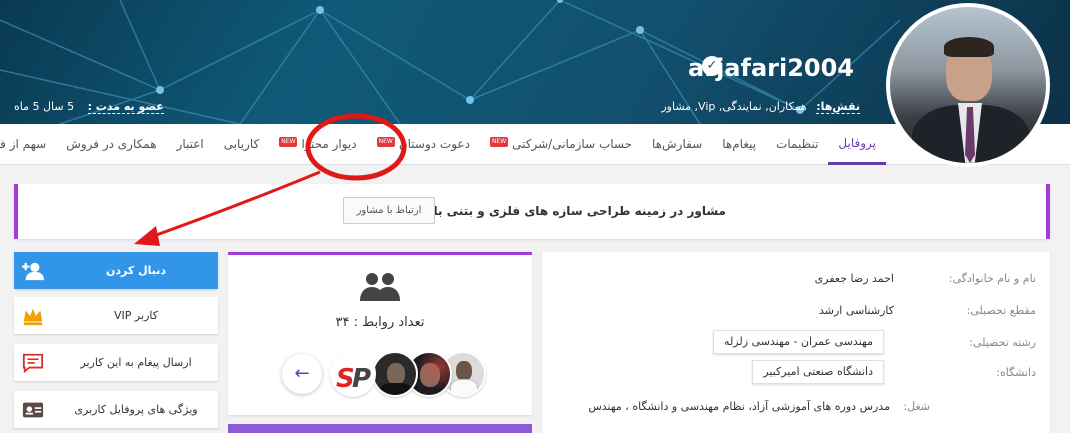  Describe the element at coordinates (796, 280) in the screenshot. I see `info-row-name: نام و نام خانوادگی: احمد رضا جعفری` at that location.